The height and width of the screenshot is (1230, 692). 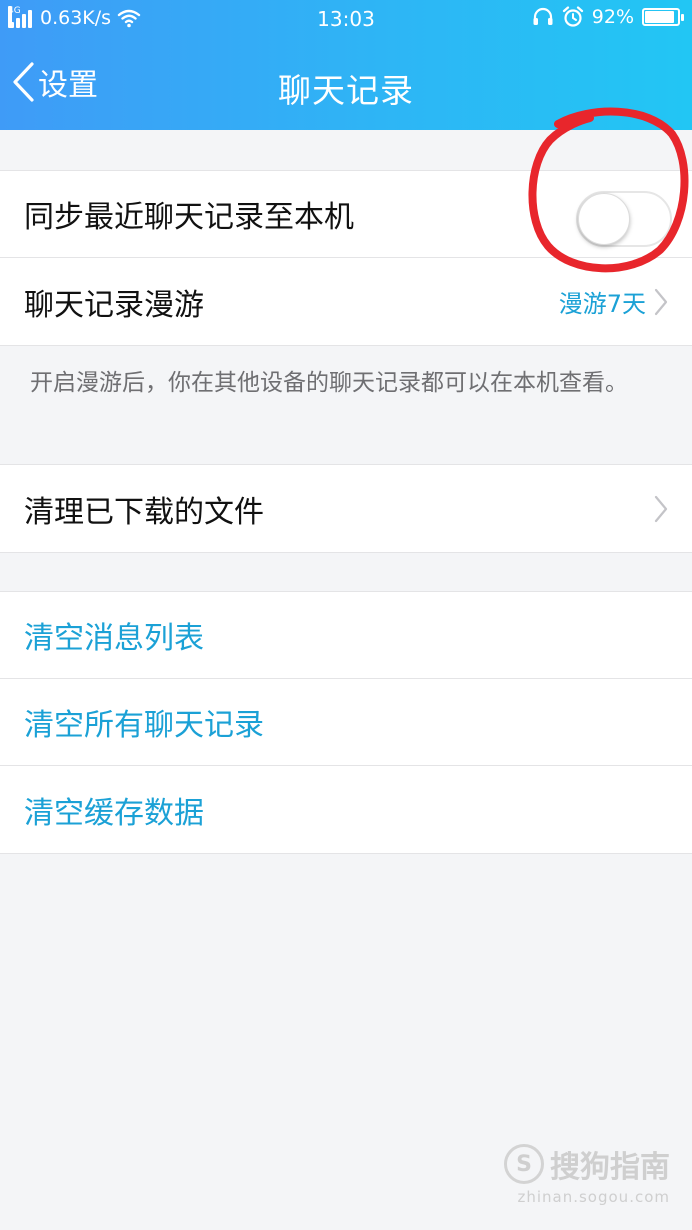 I want to click on alarm-clock-icon, so click(x=572, y=16).